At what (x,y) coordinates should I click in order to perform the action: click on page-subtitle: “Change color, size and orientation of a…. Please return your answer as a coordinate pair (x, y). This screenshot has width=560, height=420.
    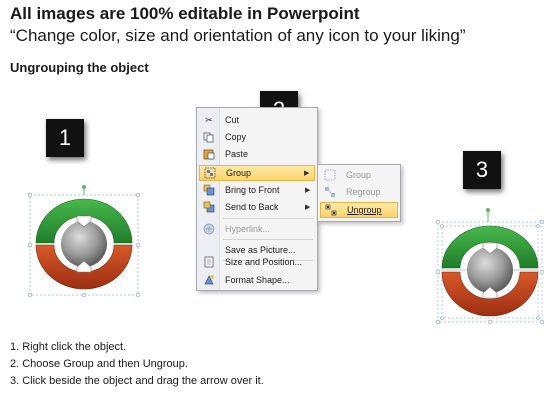
    Looking at the image, I should click on (238, 35).